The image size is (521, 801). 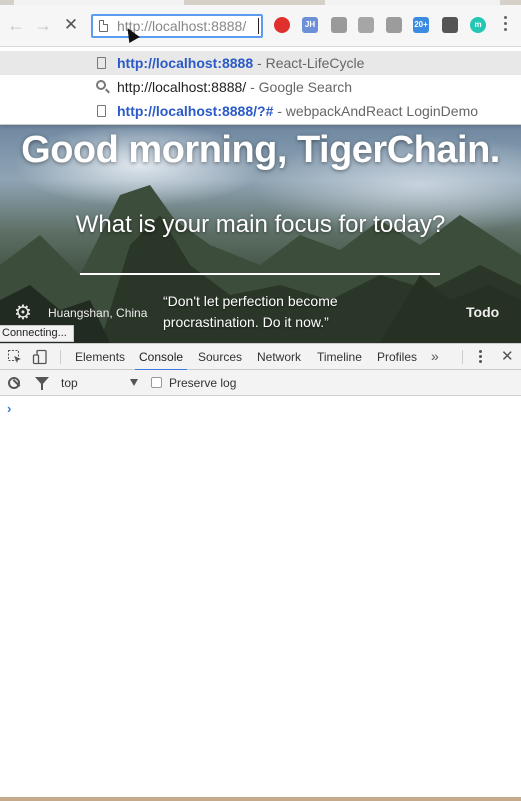 What do you see at coordinates (394, 25) in the screenshot?
I see `qr-icon` at bounding box center [394, 25].